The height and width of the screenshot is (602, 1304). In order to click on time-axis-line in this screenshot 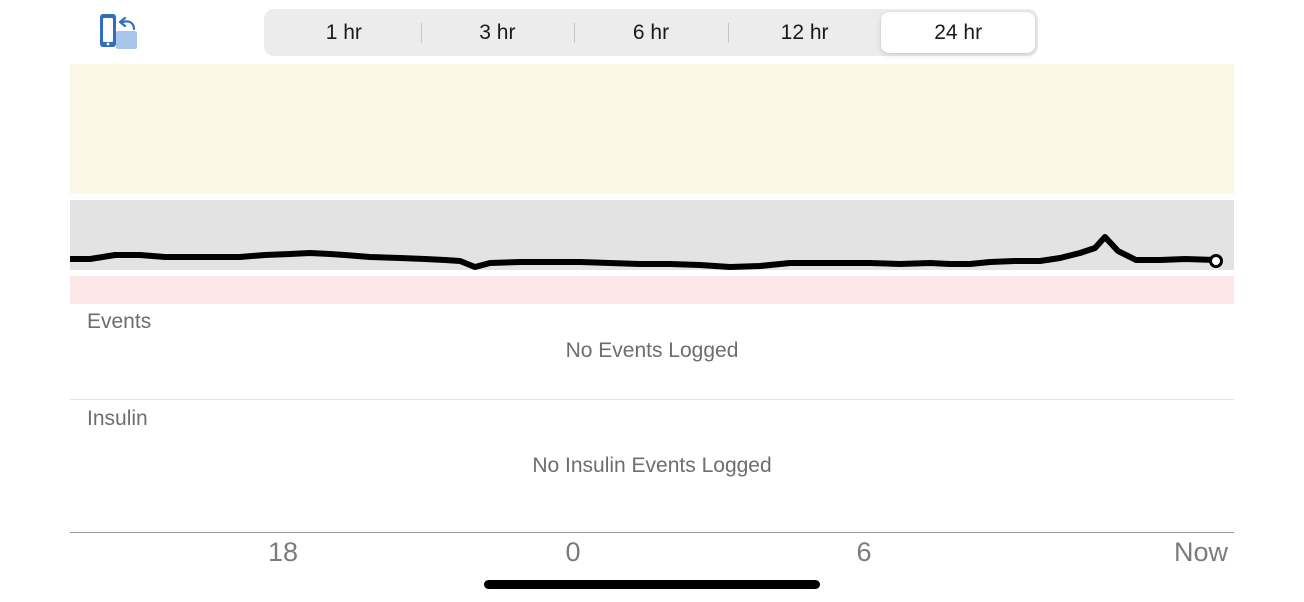, I will do `click(652, 532)`.